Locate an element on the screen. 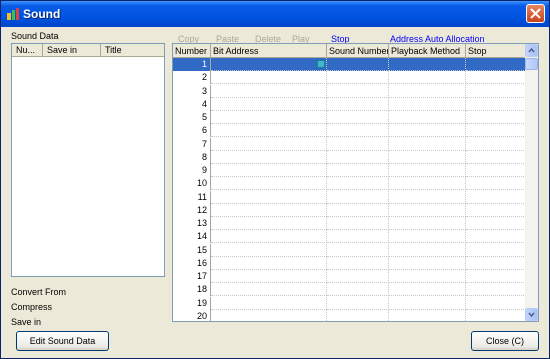 Image resolution: width=550 pixels, height=359 pixels. table-row: 6 is located at coordinates (349, 131).